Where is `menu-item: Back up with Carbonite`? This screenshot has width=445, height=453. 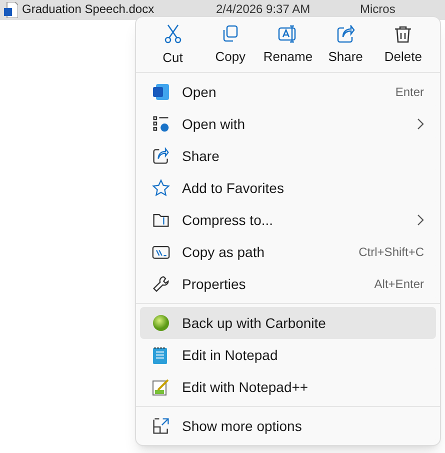
menu-item: Back up with Carbonite is located at coordinates (288, 323).